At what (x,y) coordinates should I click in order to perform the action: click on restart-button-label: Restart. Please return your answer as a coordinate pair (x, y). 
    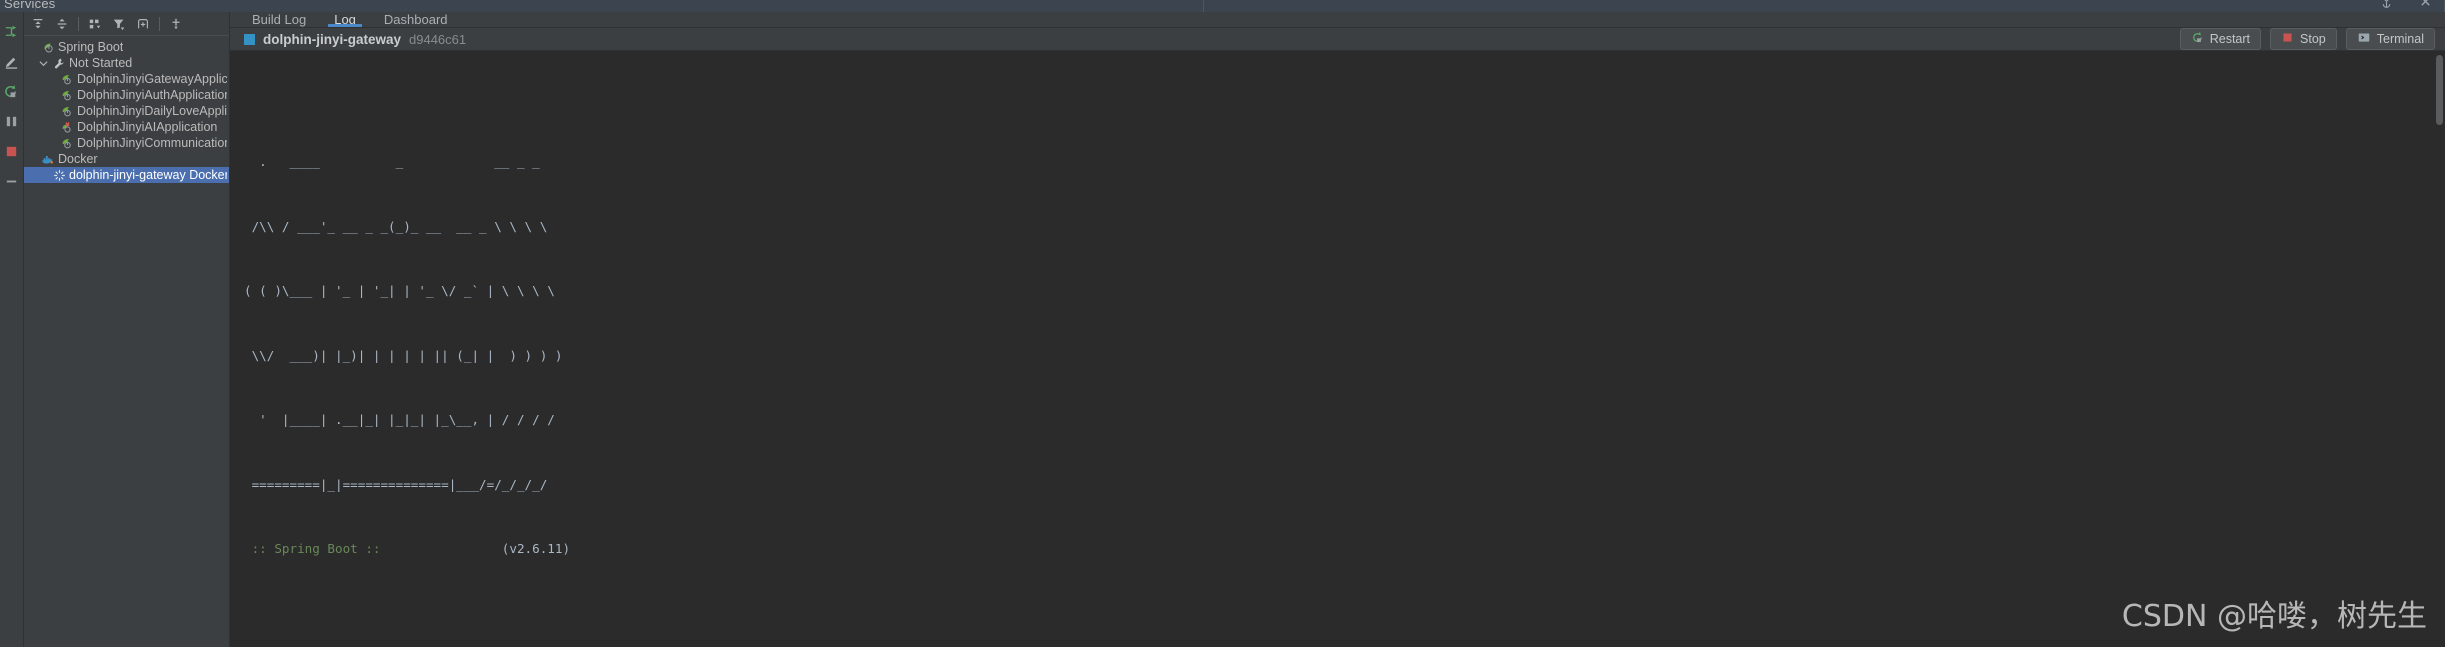
    Looking at the image, I should click on (2230, 39).